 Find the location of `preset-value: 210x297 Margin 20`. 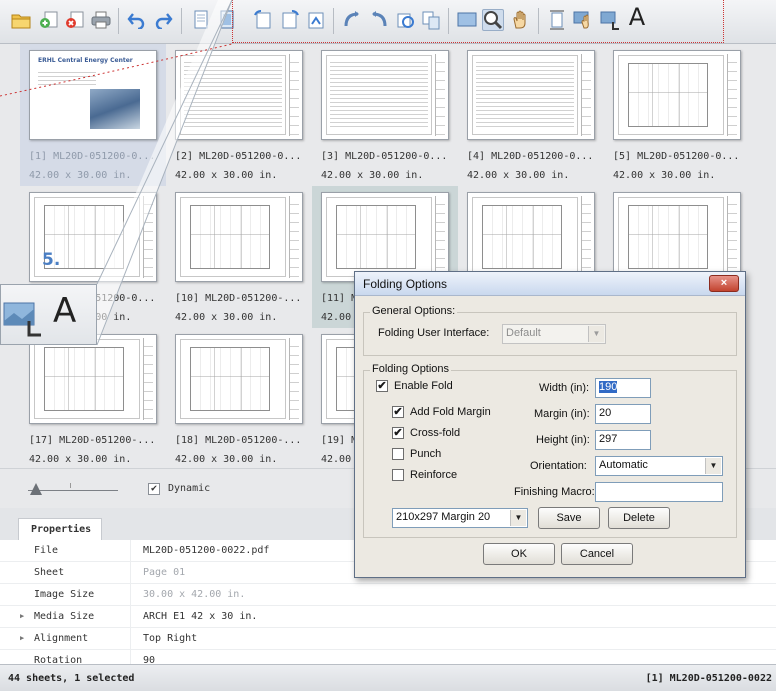

preset-value: 210x297 Margin 20 is located at coordinates (443, 517).